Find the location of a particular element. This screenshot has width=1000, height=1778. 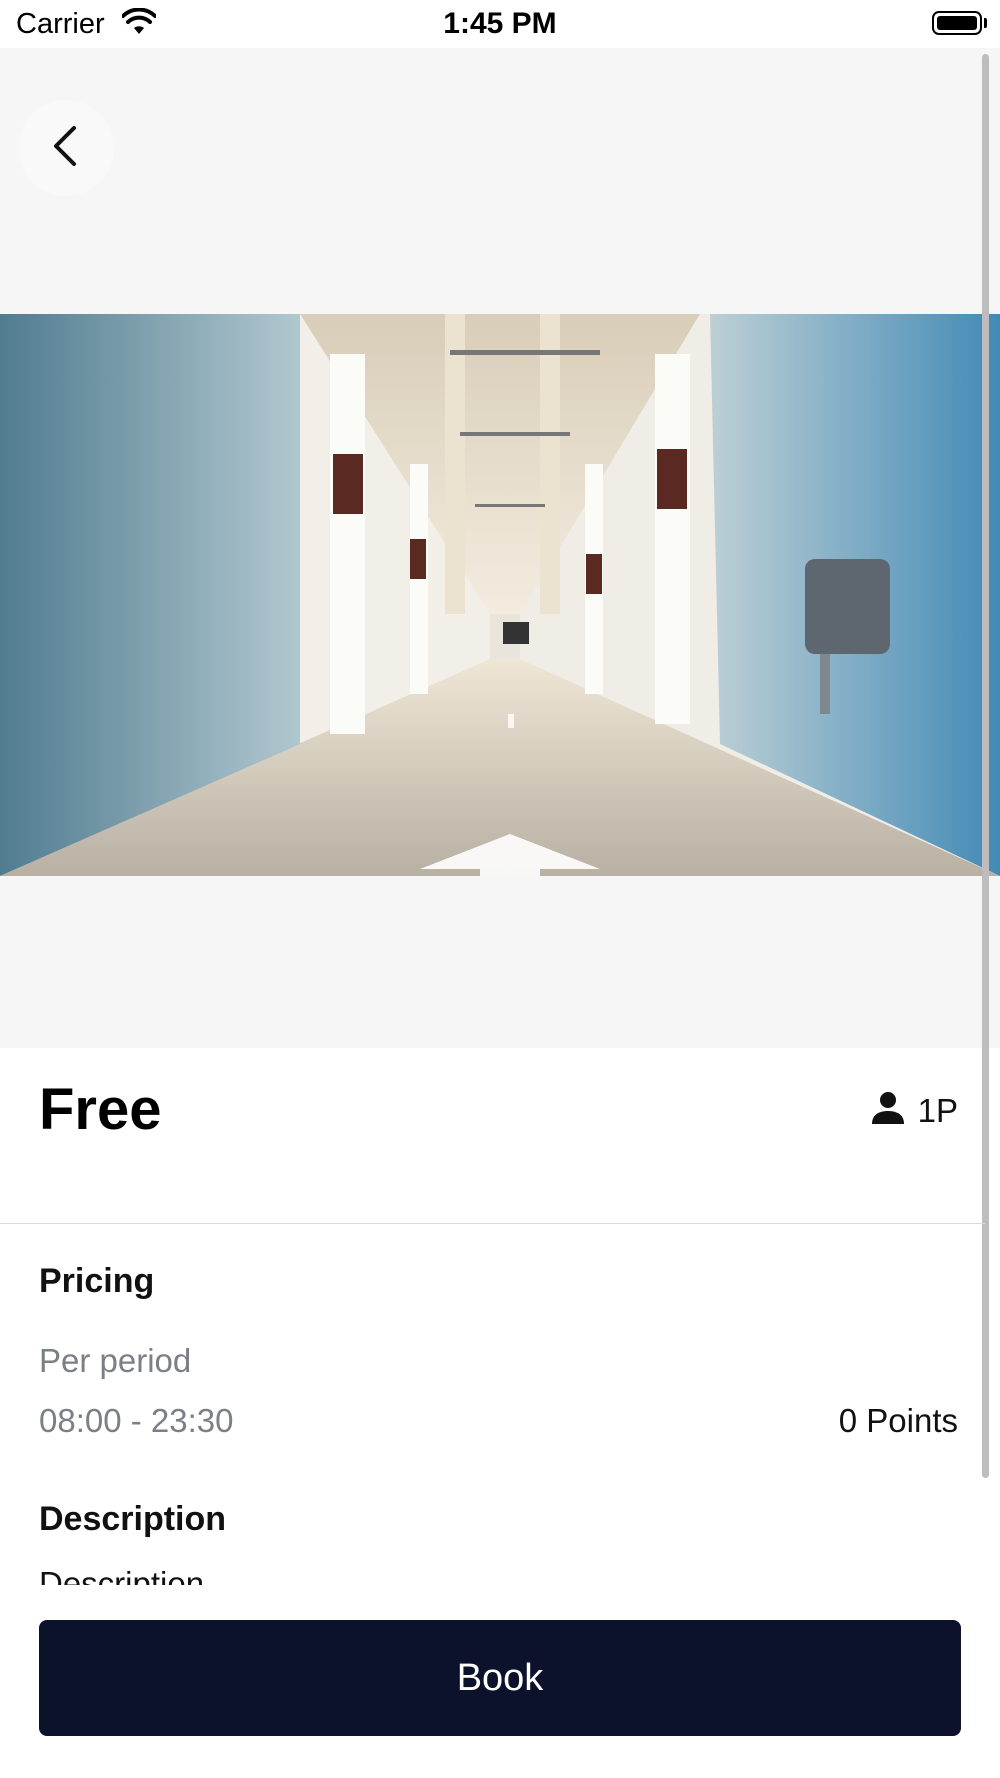

back-button is located at coordinates (66, 148).